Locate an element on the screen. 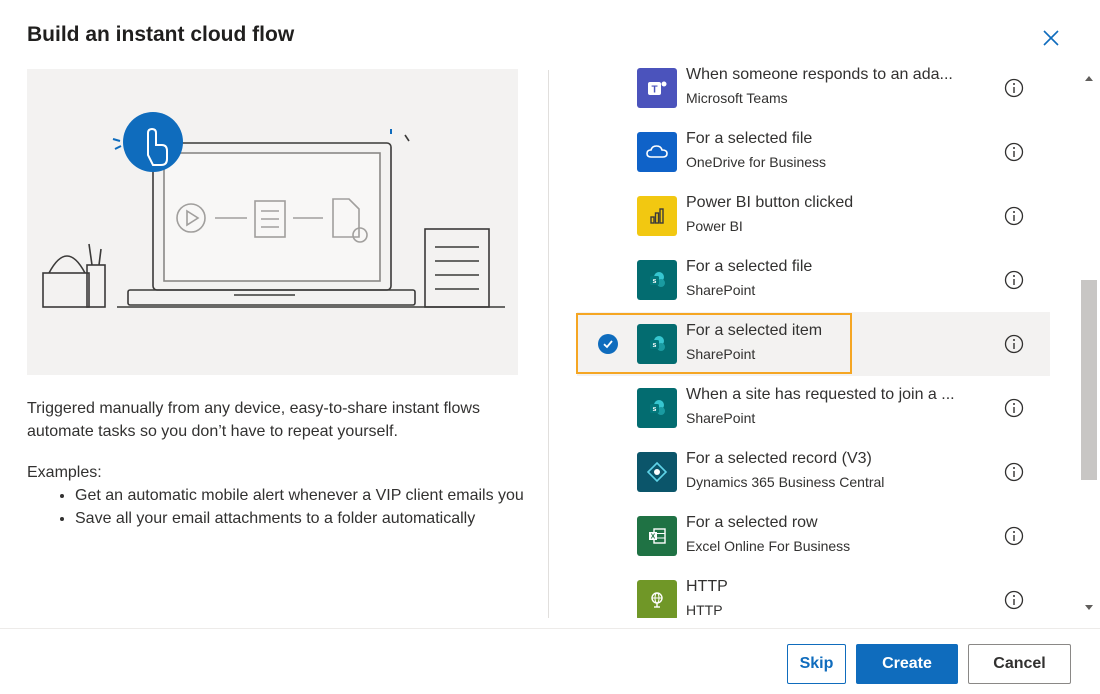  trigger-connector: Microsoft Teams is located at coordinates (737, 98).